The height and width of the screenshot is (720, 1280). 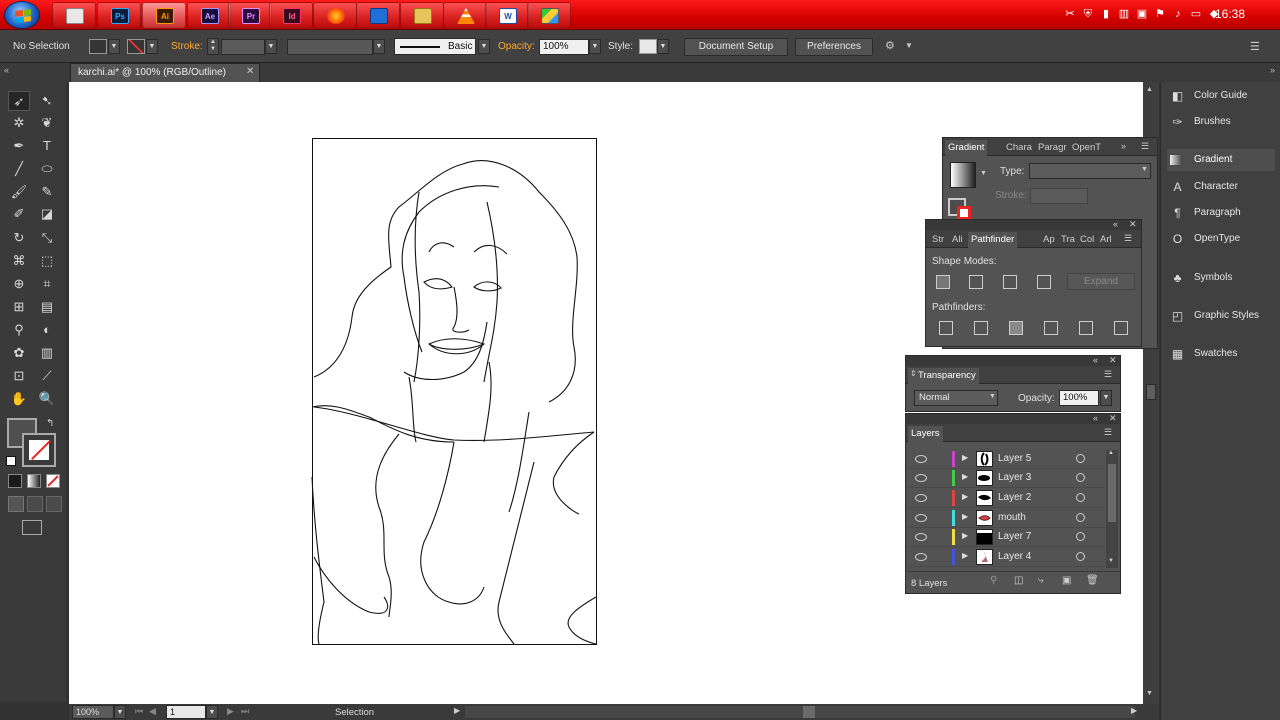 What do you see at coordinates (114, 46) in the screenshot?
I see `fill-dropdown: ▼` at bounding box center [114, 46].